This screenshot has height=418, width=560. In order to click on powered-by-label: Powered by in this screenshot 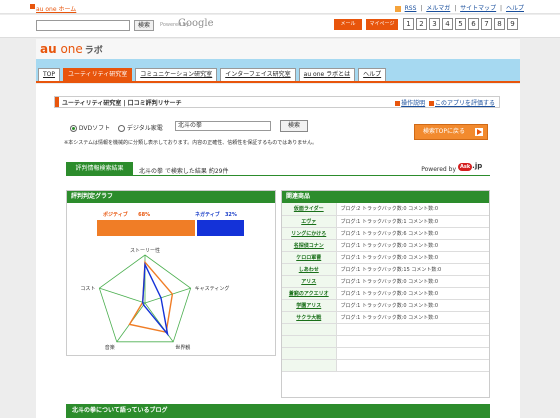, I will do `click(438, 169)`.